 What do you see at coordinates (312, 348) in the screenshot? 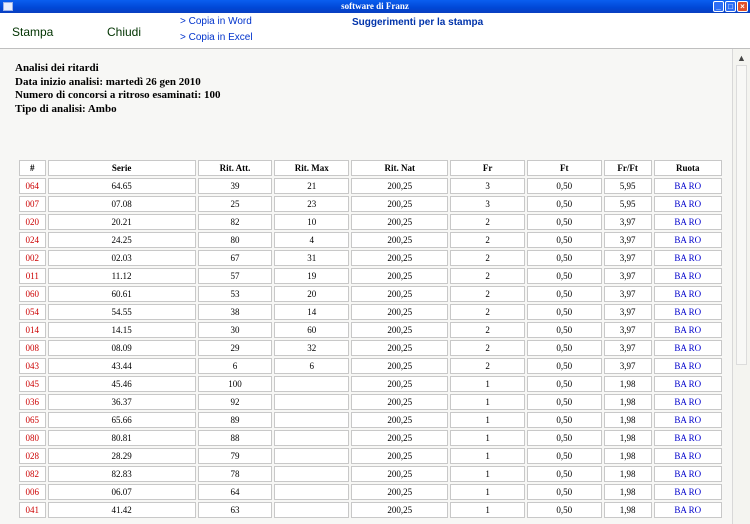
I see `cell-rit-max: 32` at bounding box center [312, 348].